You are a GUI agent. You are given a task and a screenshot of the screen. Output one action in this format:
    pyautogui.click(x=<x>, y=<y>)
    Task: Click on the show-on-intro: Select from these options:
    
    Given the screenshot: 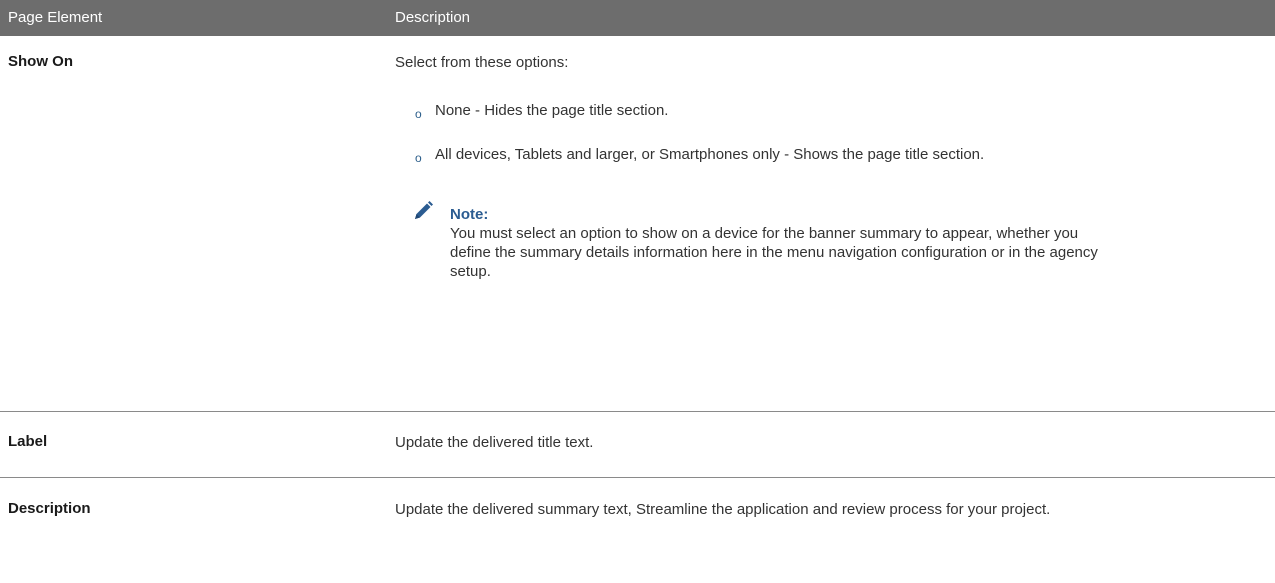 What is the action you would take?
    pyautogui.click(x=482, y=62)
    